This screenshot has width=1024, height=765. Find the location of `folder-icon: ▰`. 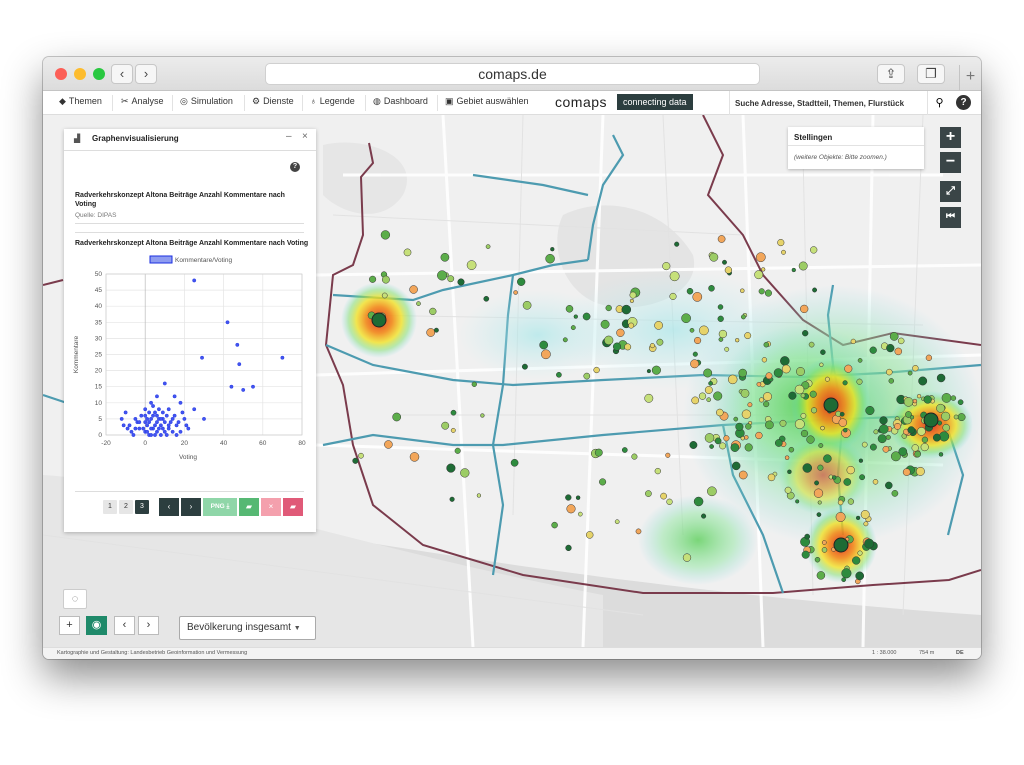

folder-icon: ▰ is located at coordinates (249, 507).